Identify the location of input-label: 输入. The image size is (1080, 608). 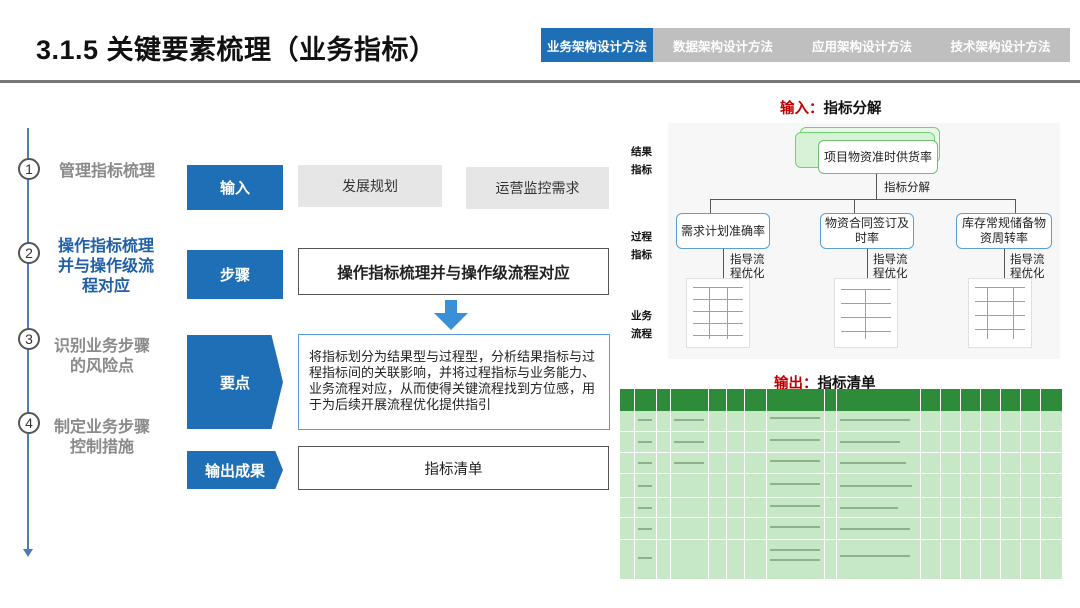
(235, 187).